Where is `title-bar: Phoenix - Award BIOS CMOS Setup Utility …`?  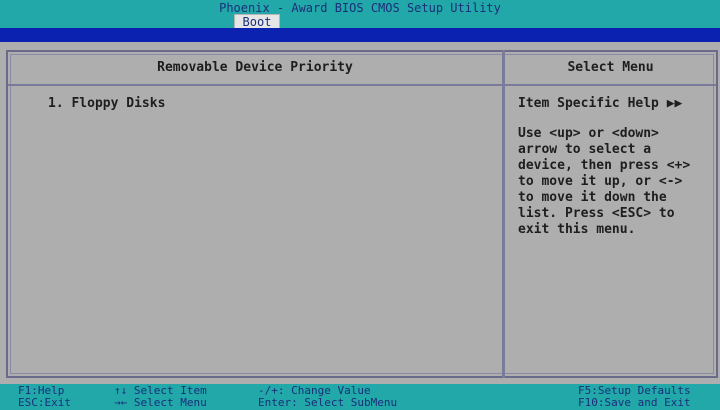 title-bar: Phoenix - Award BIOS CMOS Setup Utility … is located at coordinates (360, 14).